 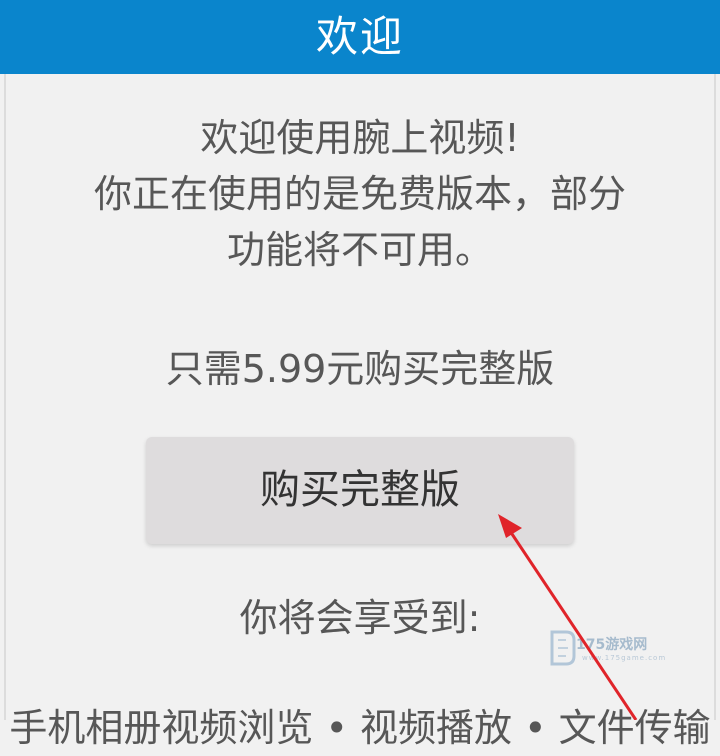 I want to click on dialog-title: 欢迎, so click(x=359, y=36).